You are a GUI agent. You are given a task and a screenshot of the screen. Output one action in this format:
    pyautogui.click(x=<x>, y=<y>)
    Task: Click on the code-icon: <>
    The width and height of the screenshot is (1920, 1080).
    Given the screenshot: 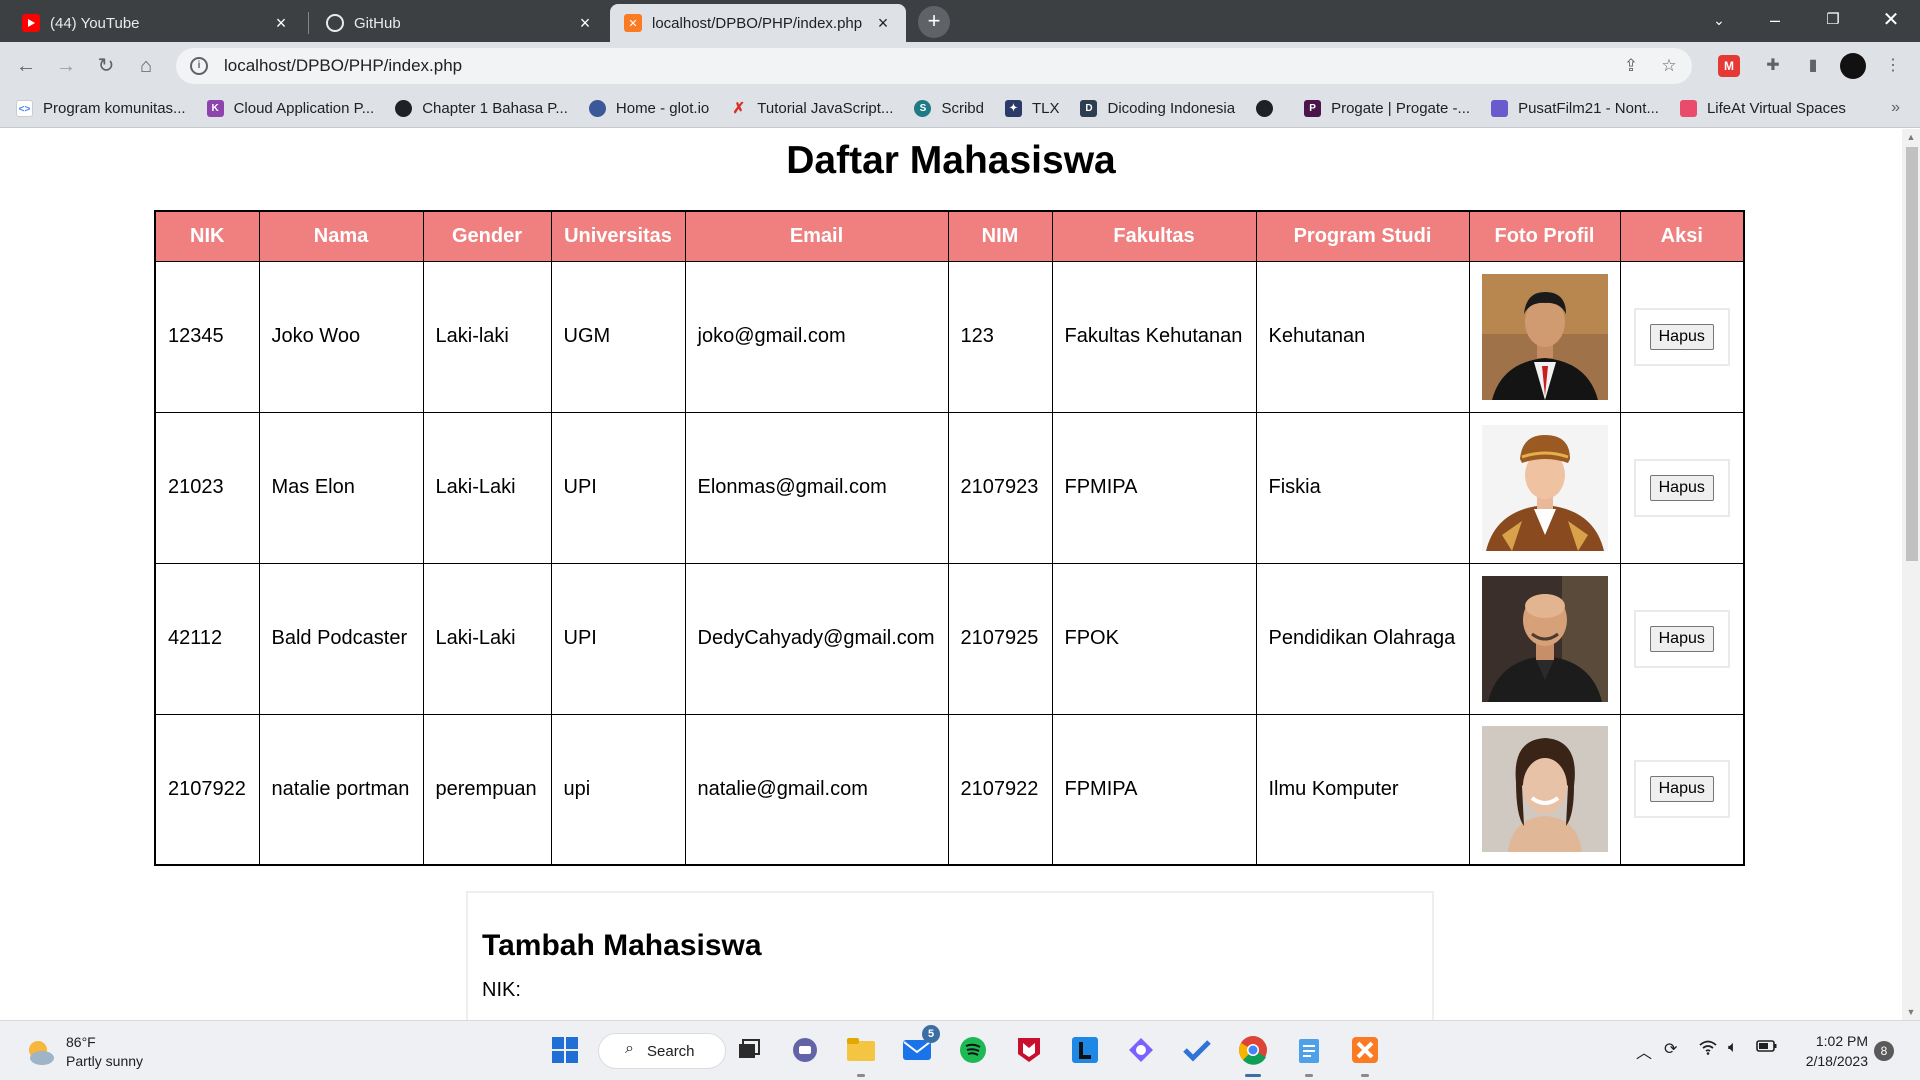 What is the action you would take?
    pyautogui.click(x=24, y=108)
    